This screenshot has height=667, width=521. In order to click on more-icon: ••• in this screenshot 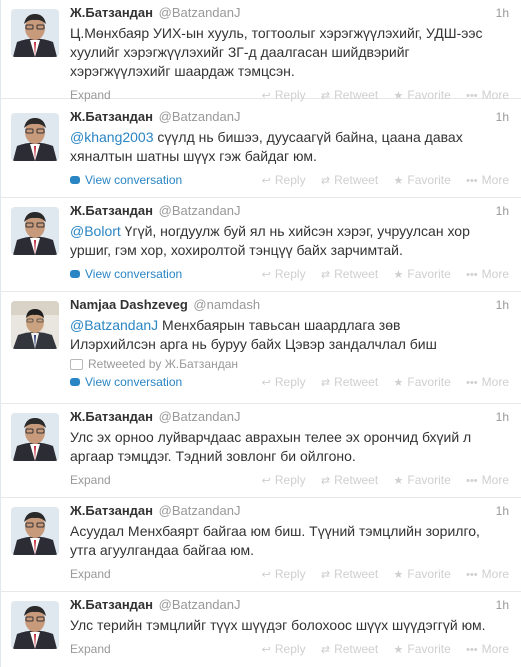, I will do `click(472, 650)`.